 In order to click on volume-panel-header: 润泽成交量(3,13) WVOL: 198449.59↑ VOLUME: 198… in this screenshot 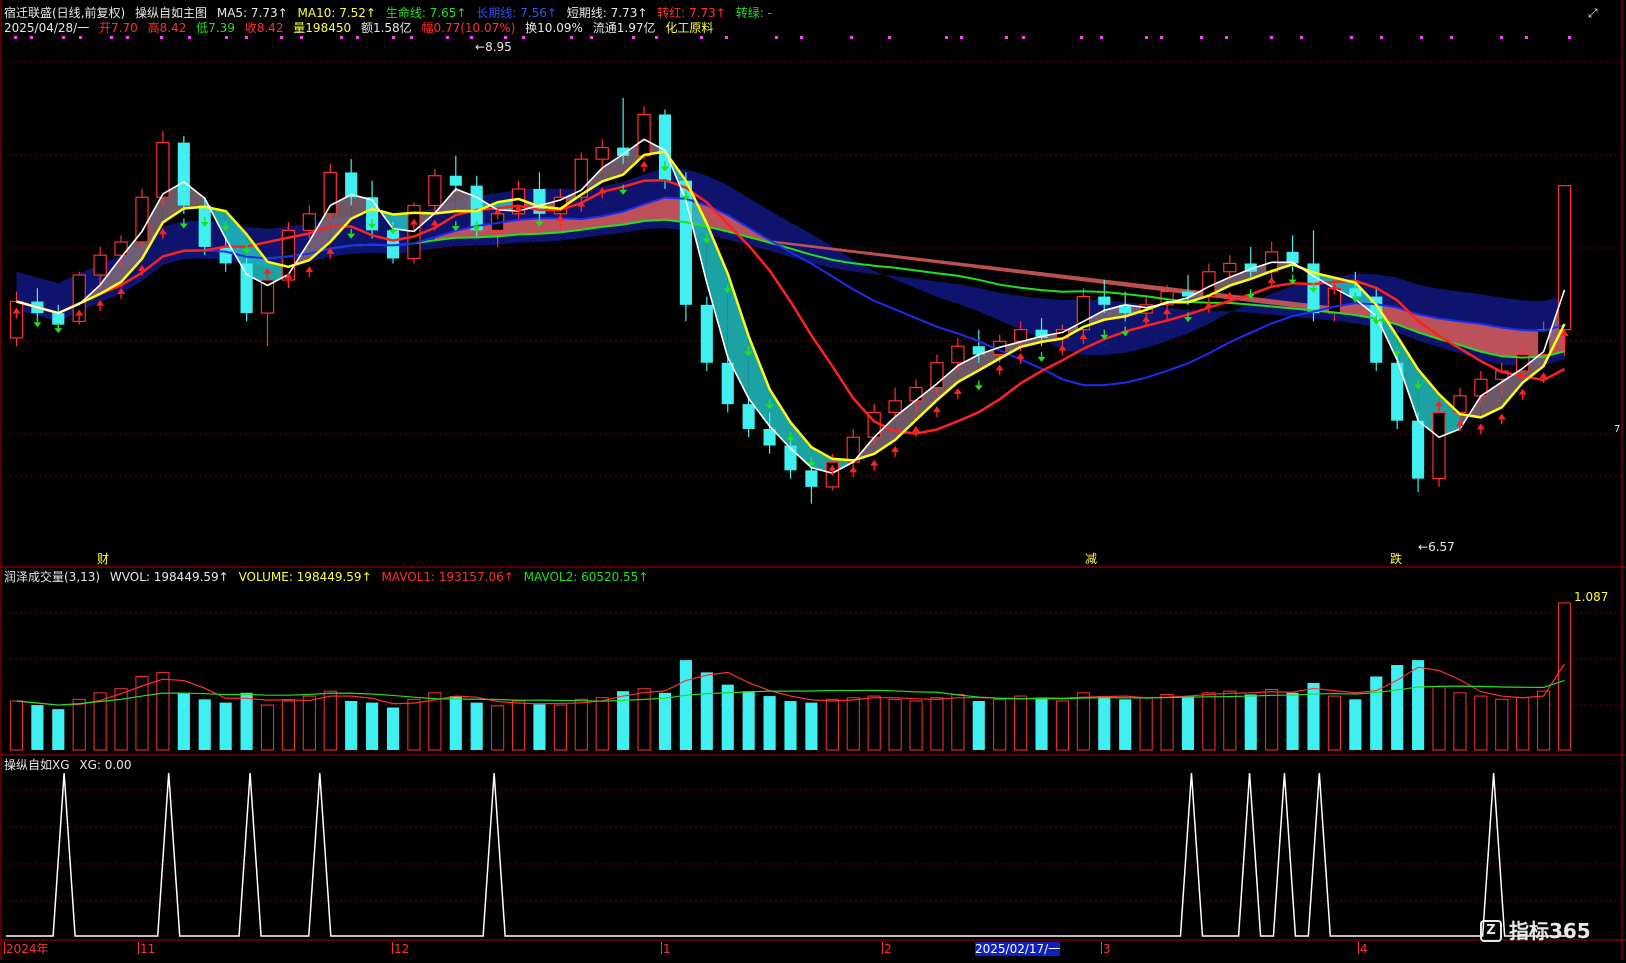, I will do `click(329, 577)`.